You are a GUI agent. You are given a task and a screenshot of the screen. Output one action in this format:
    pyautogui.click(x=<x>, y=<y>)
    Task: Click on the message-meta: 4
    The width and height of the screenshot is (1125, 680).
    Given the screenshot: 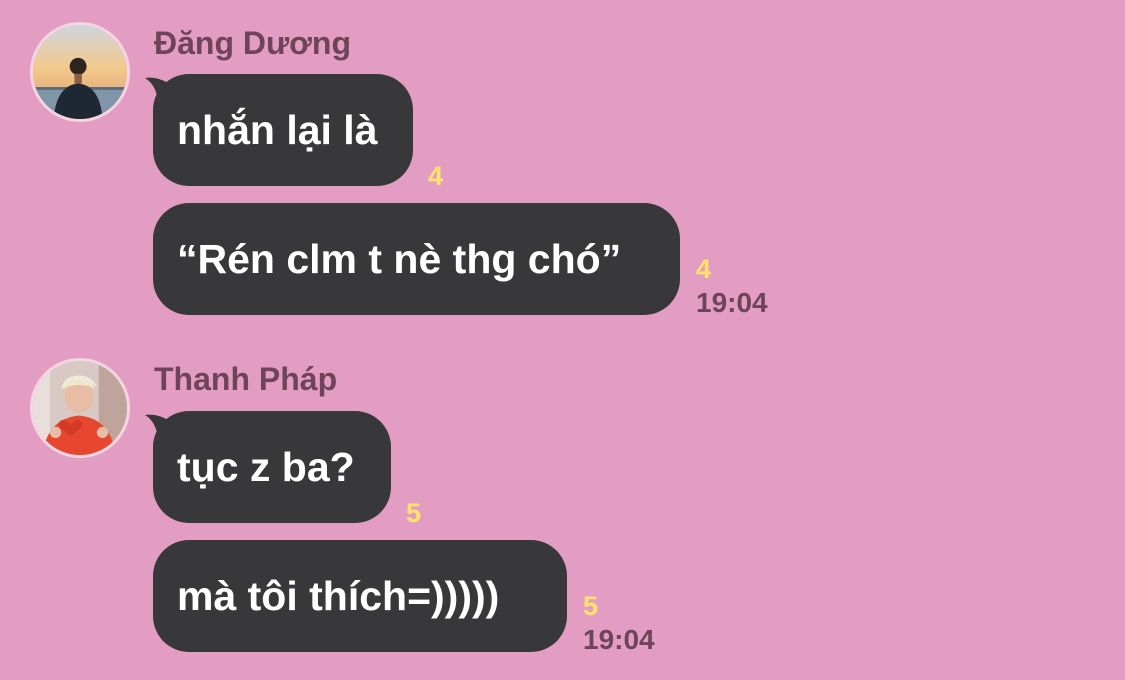 What is the action you would take?
    pyautogui.click(x=435, y=176)
    